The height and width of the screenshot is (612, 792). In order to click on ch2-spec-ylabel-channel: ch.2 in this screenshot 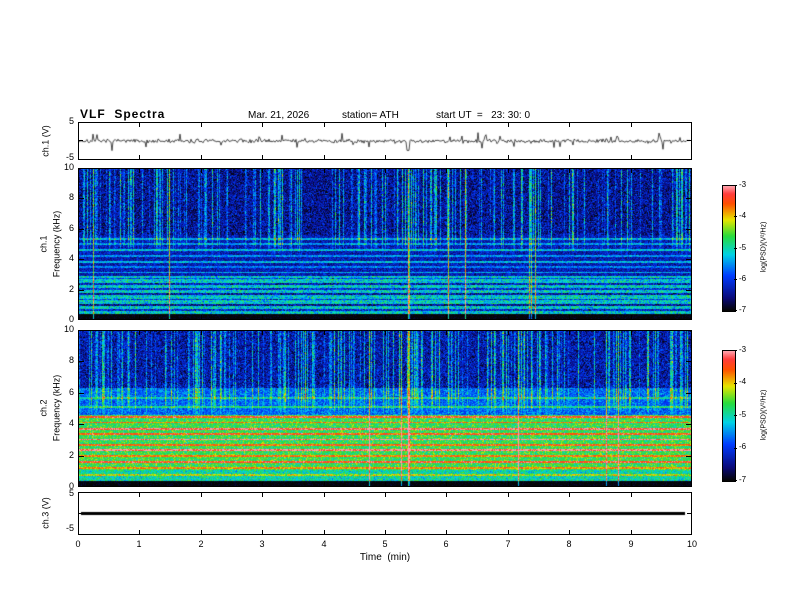, I will do `click(43, 408)`.